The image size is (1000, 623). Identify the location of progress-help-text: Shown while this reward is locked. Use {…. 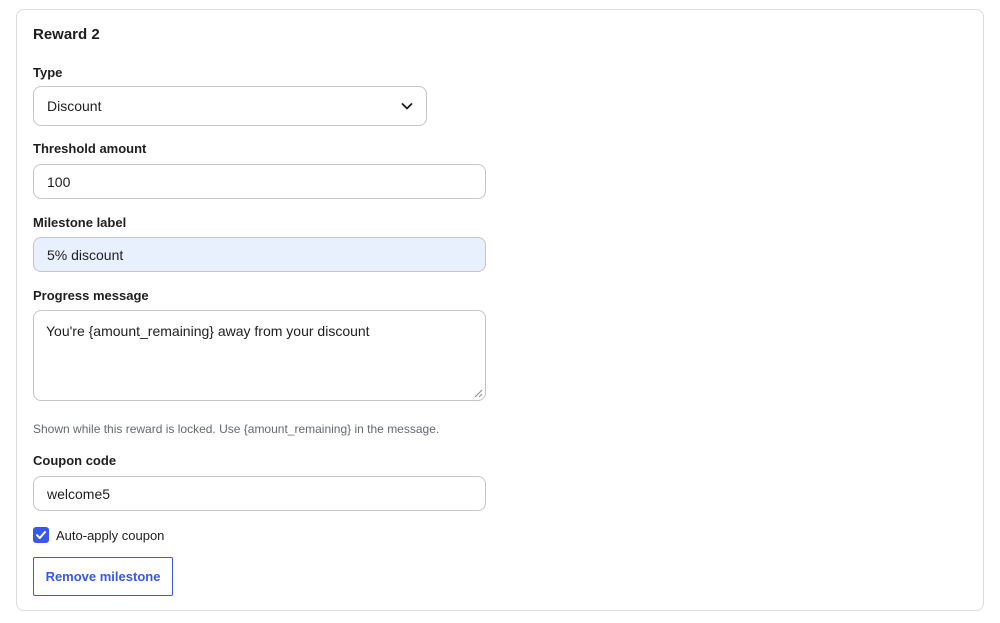
(236, 429).